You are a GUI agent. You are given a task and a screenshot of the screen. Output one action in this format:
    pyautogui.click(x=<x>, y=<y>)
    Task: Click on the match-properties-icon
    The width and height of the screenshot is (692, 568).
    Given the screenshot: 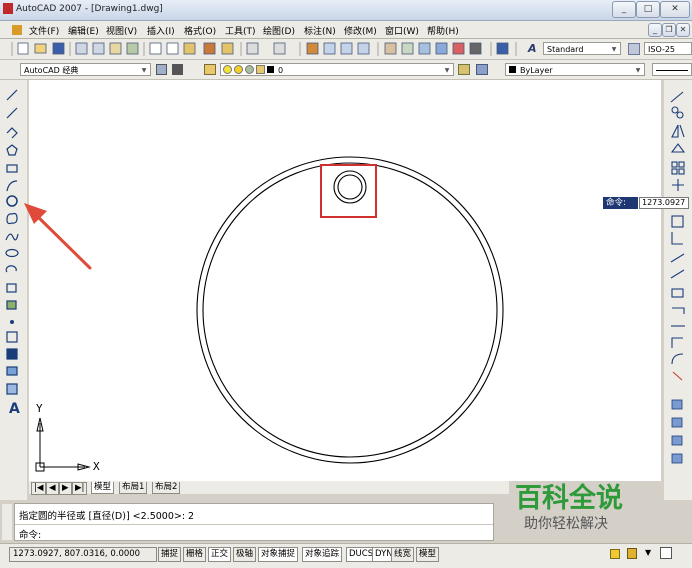 What is the action you would take?
    pyautogui.click(x=209, y=48)
    